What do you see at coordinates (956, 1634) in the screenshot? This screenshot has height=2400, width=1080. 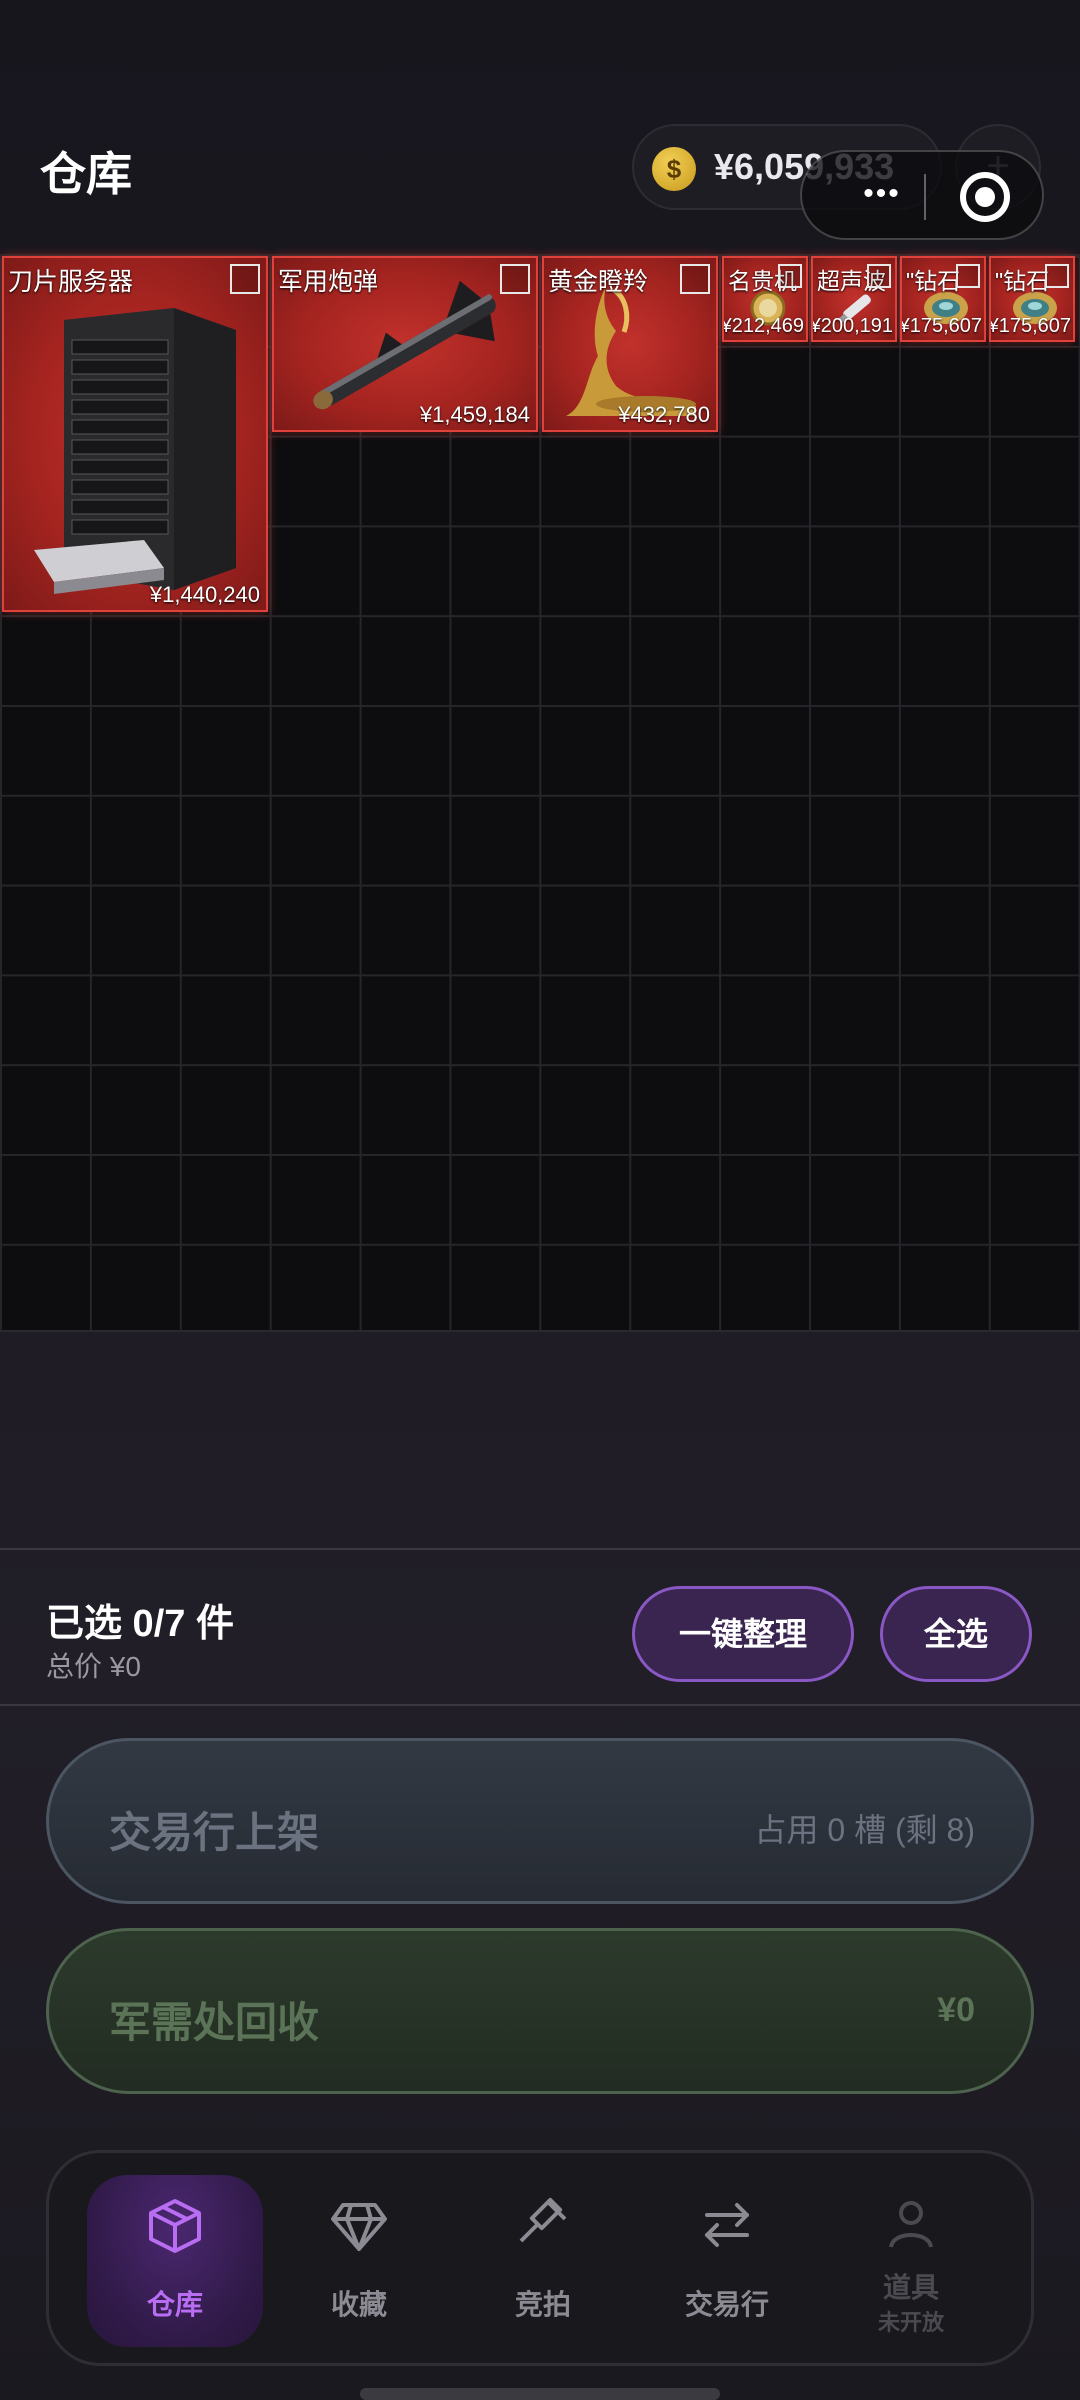 I see `select-all-button: 全选` at bounding box center [956, 1634].